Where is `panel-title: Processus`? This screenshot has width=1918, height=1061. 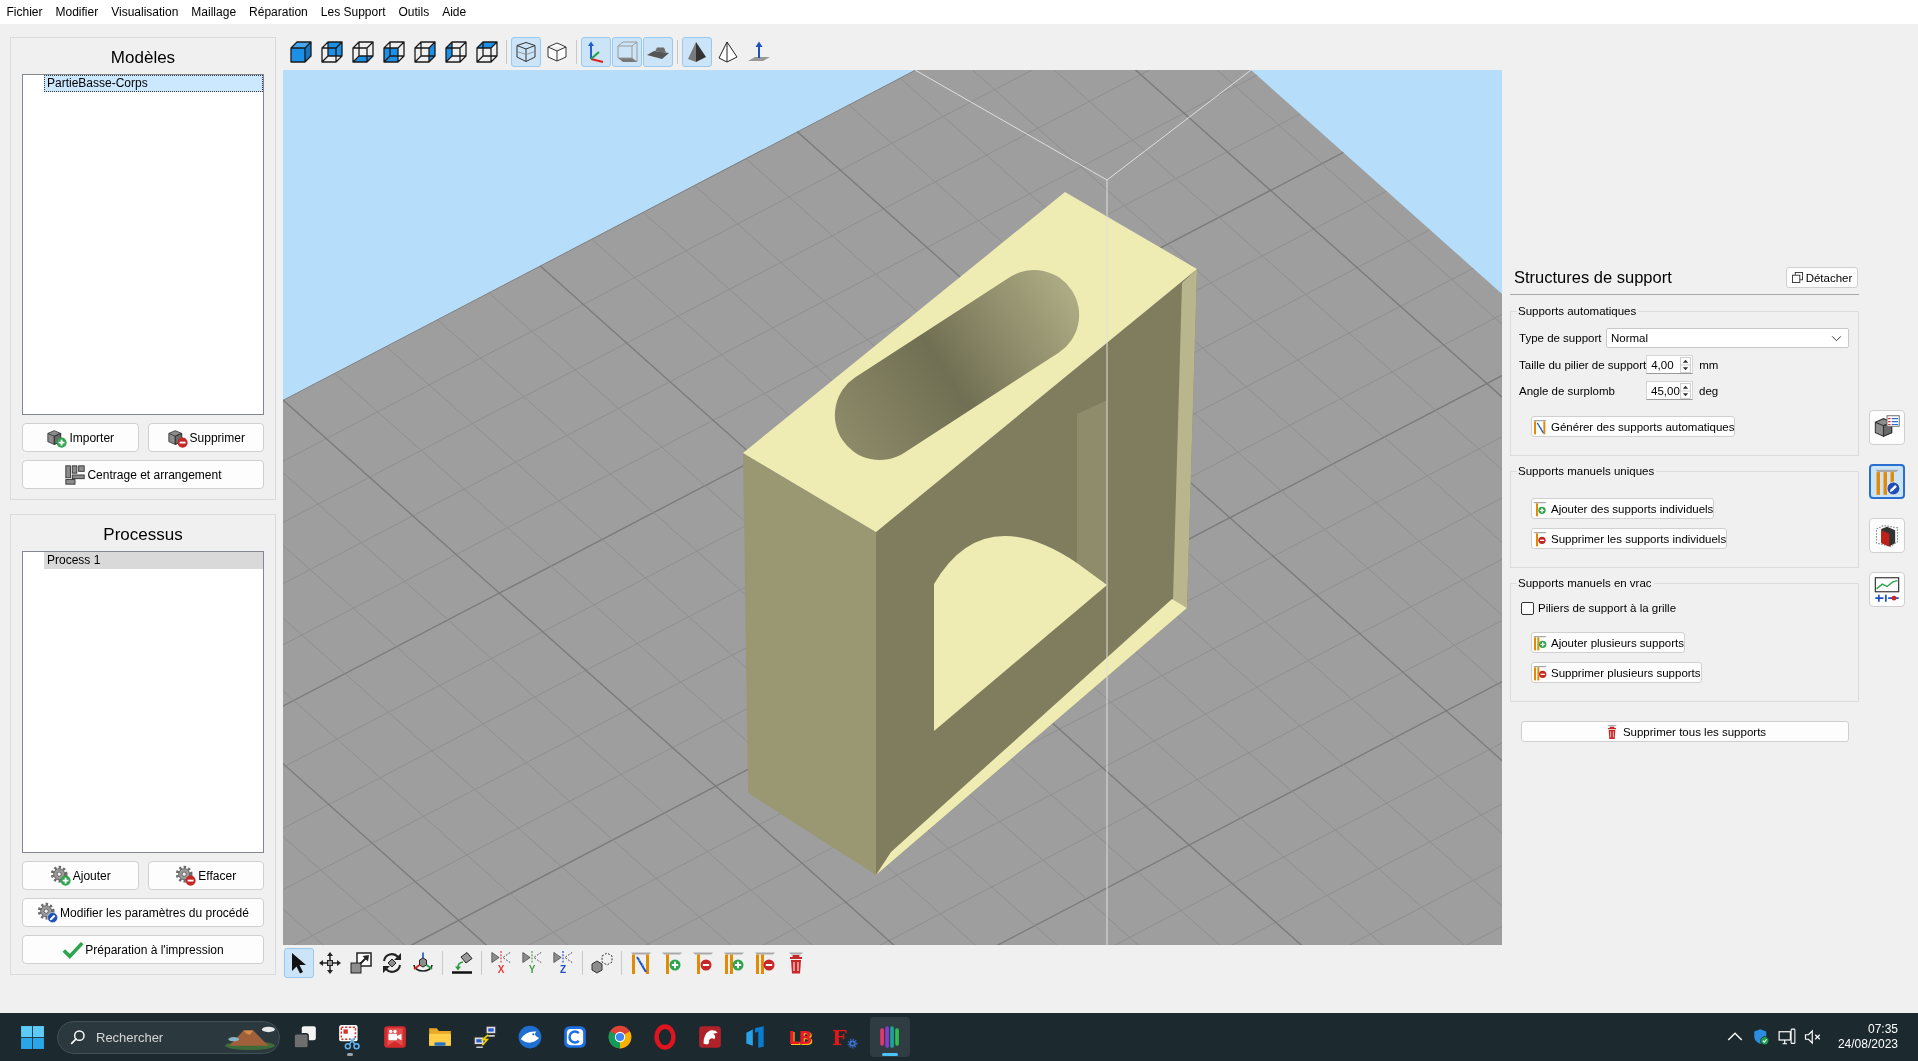
panel-title: Processus is located at coordinates (143, 535).